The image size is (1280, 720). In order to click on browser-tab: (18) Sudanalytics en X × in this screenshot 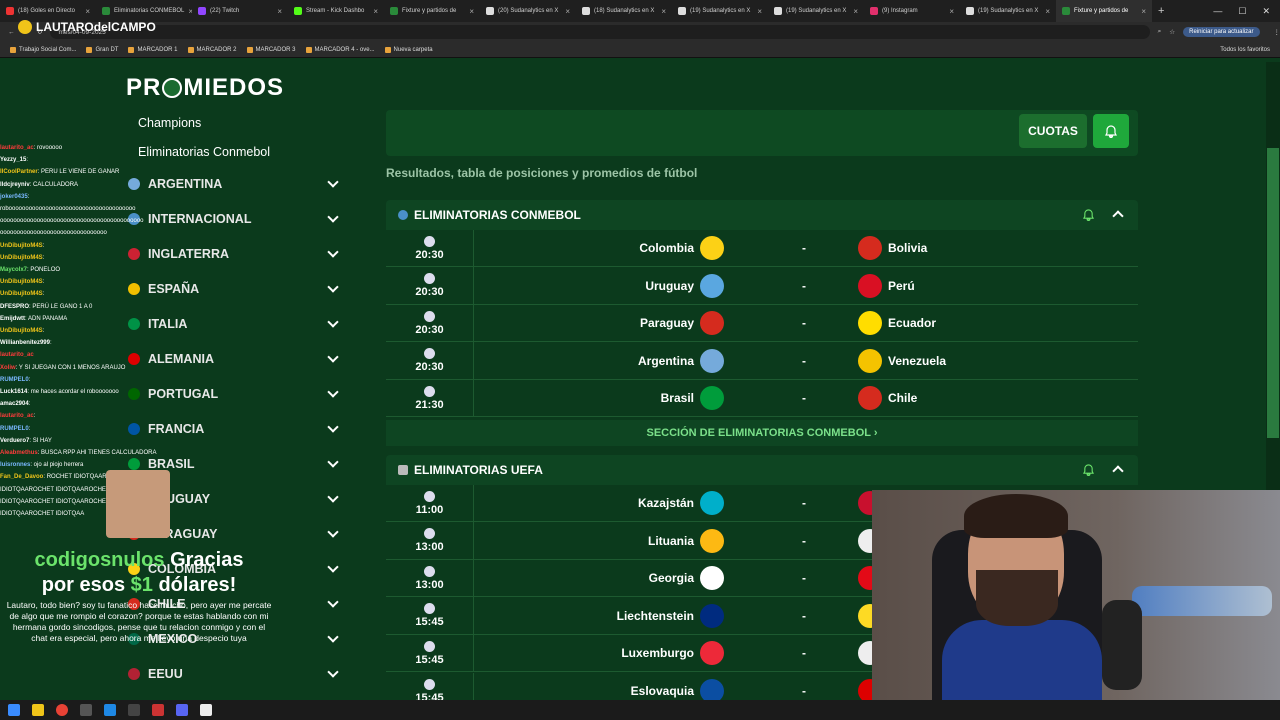, I will do `click(624, 11)`.